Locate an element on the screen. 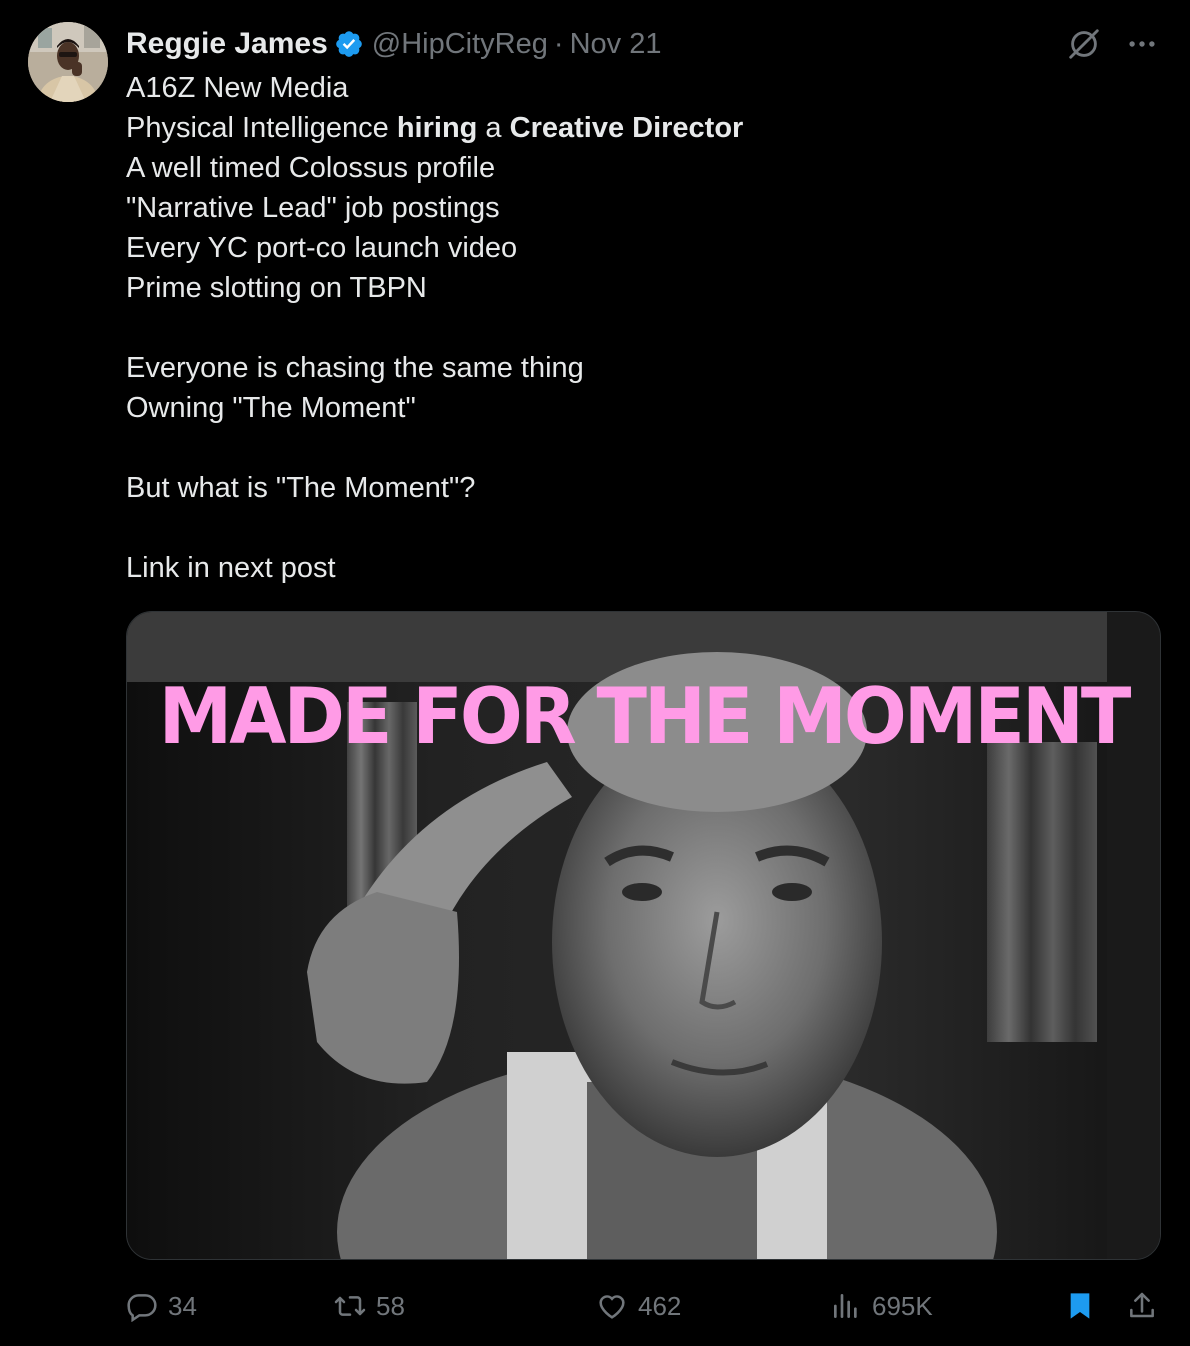 The height and width of the screenshot is (1346, 1190). share-button is located at coordinates (1147, 1306).